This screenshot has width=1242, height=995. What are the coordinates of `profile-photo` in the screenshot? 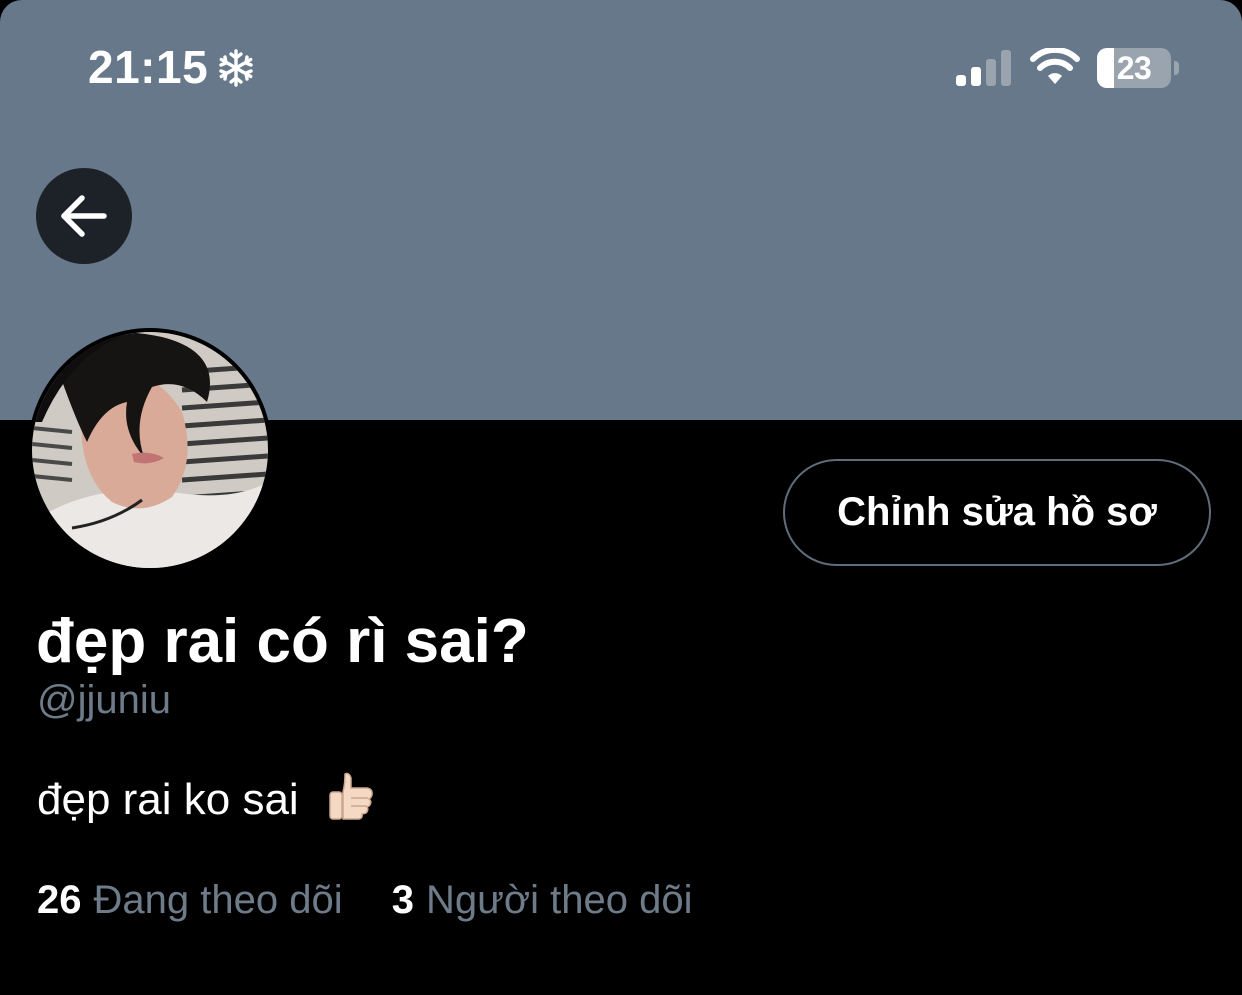 It's located at (150, 450).